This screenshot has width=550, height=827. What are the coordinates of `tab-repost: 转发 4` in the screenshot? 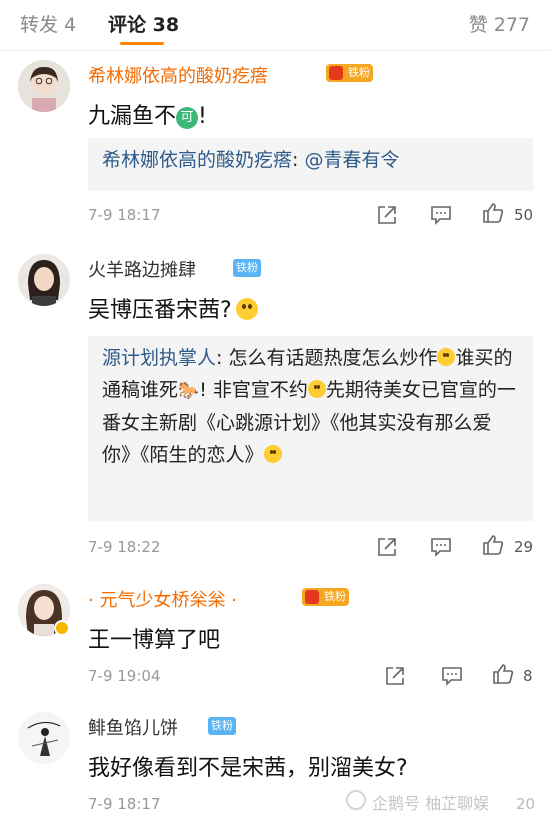 It's located at (48, 23).